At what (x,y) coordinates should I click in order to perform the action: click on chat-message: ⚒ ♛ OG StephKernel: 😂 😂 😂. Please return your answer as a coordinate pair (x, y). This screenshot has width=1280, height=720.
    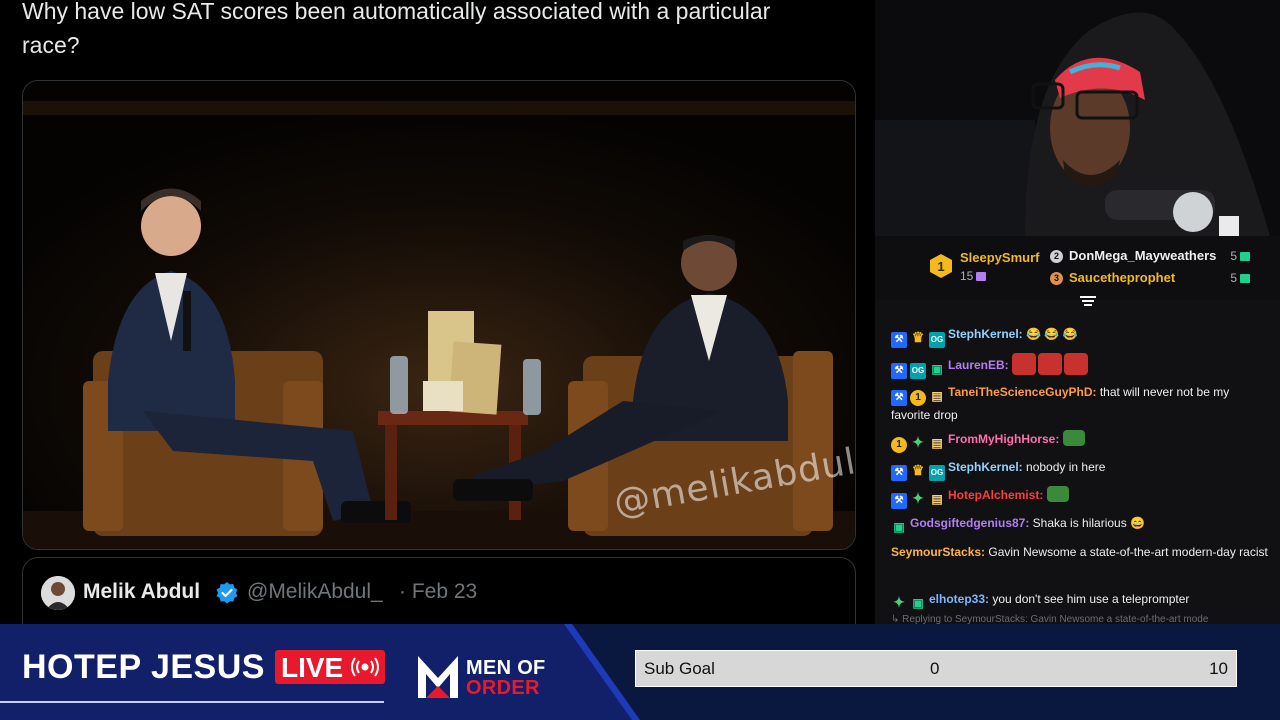
    Looking at the image, I should click on (1081, 336).